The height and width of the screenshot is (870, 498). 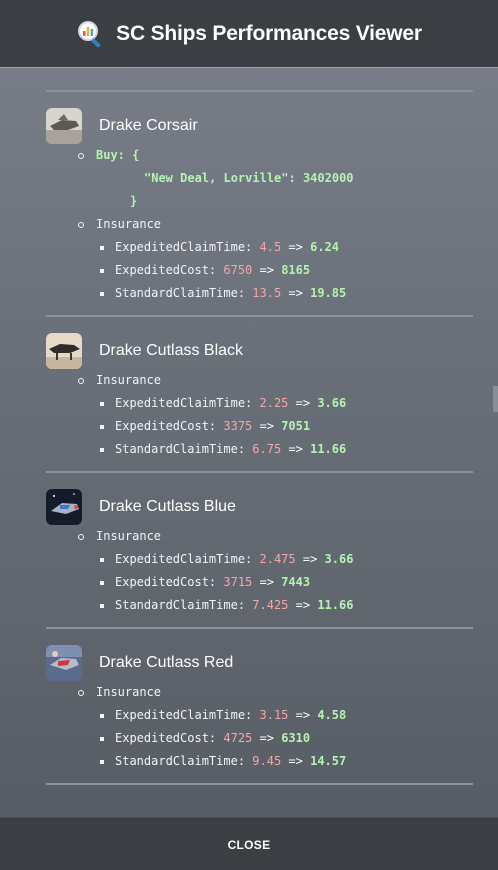 What do you see at coordinates (328, 293) in the screenshot?
I see `new-value: 19.85` at bounding box center [328, 293].